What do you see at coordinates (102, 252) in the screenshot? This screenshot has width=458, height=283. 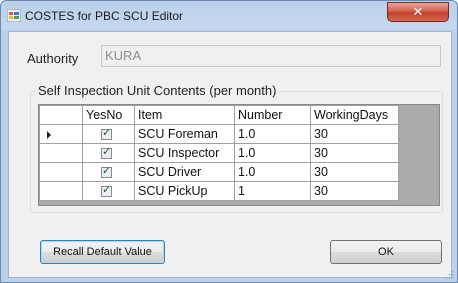 I see `recall-default-value-button: Recall Default Value` at bounding box center [102, 252].